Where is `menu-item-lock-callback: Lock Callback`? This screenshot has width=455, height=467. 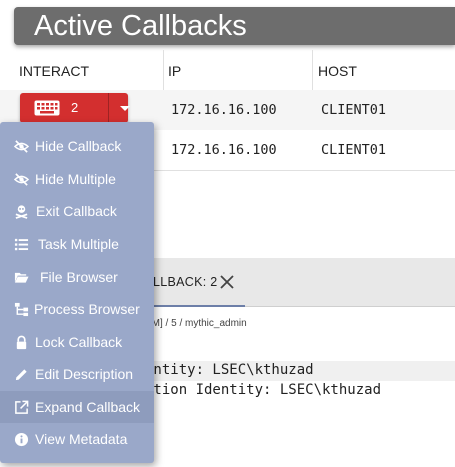
menu-item-lock-callback: Lock Callback is located at coordinates (77, 342).